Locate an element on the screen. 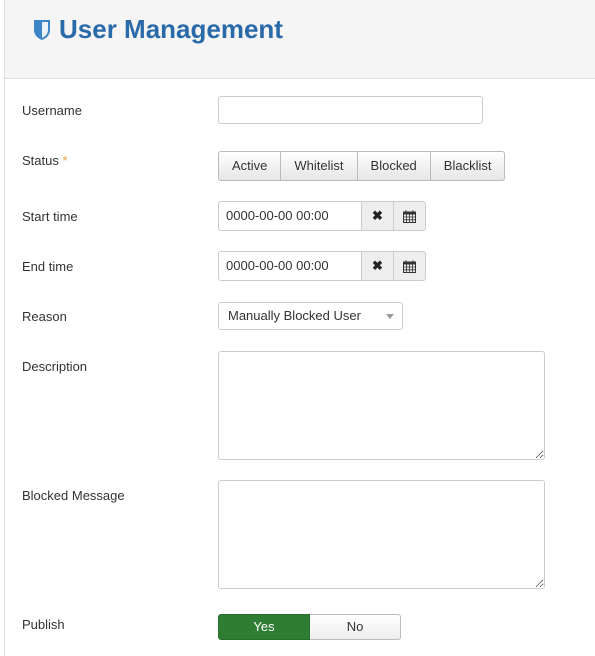  publish-label: Publish is located at coordinates (43, 624).